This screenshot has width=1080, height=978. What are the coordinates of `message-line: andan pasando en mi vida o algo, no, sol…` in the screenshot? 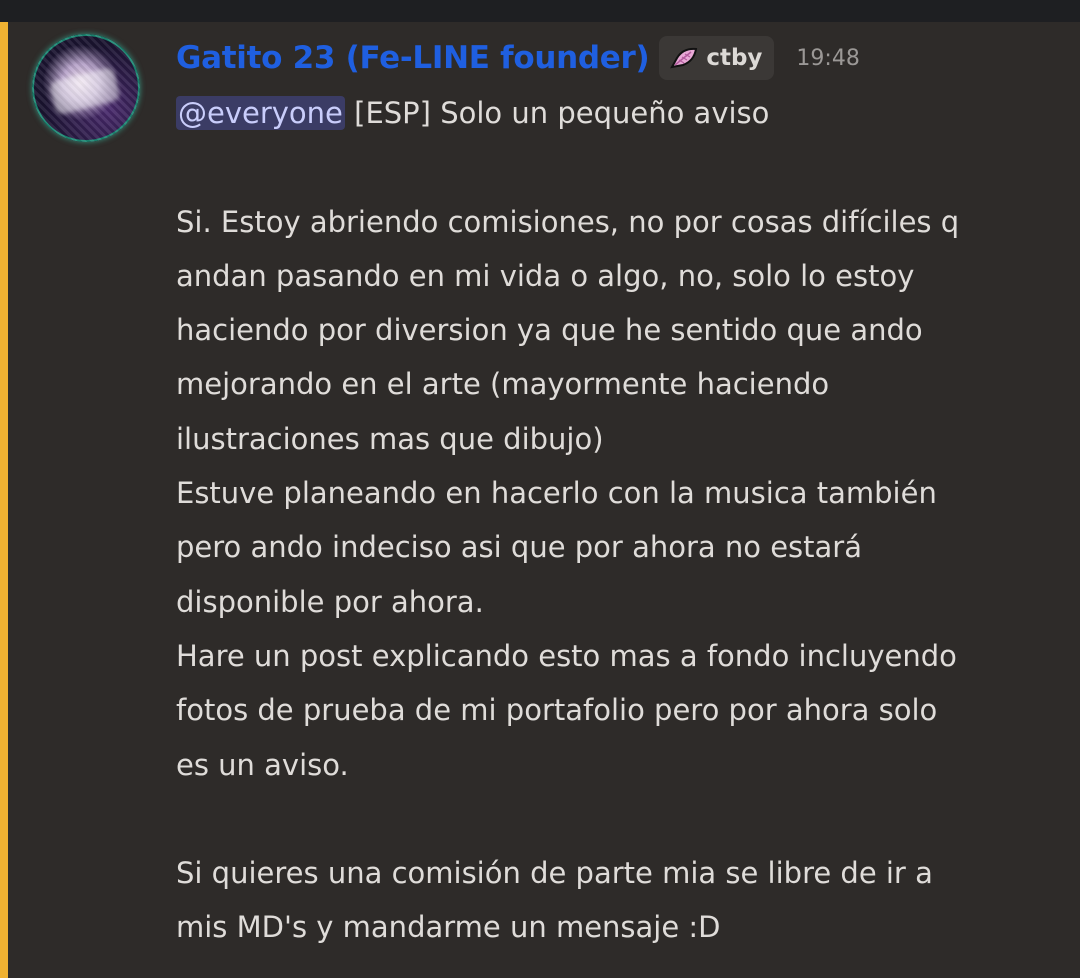 It's located at (545, 275).